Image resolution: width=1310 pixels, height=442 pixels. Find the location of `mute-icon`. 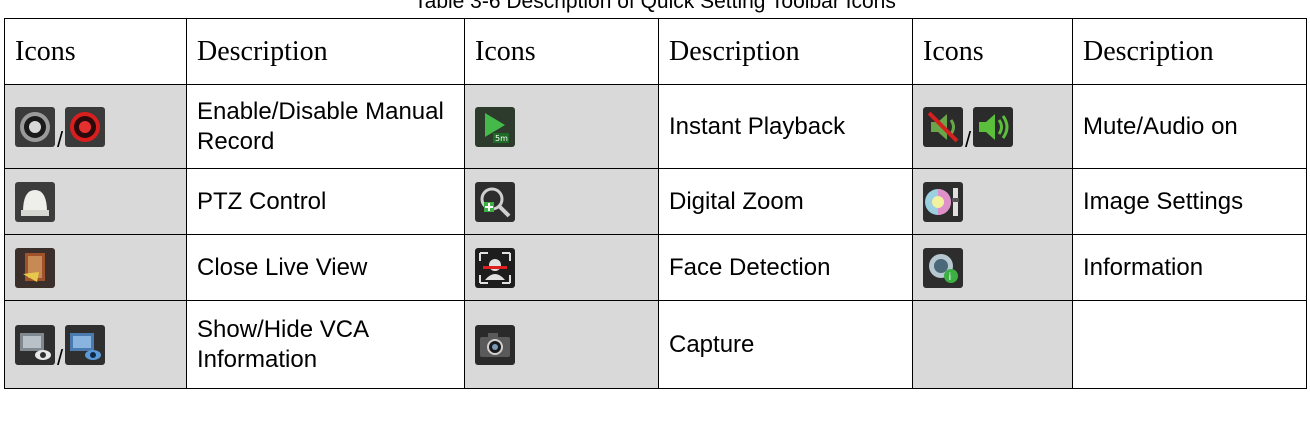

mute-icon is located at coordinates (943, 126).